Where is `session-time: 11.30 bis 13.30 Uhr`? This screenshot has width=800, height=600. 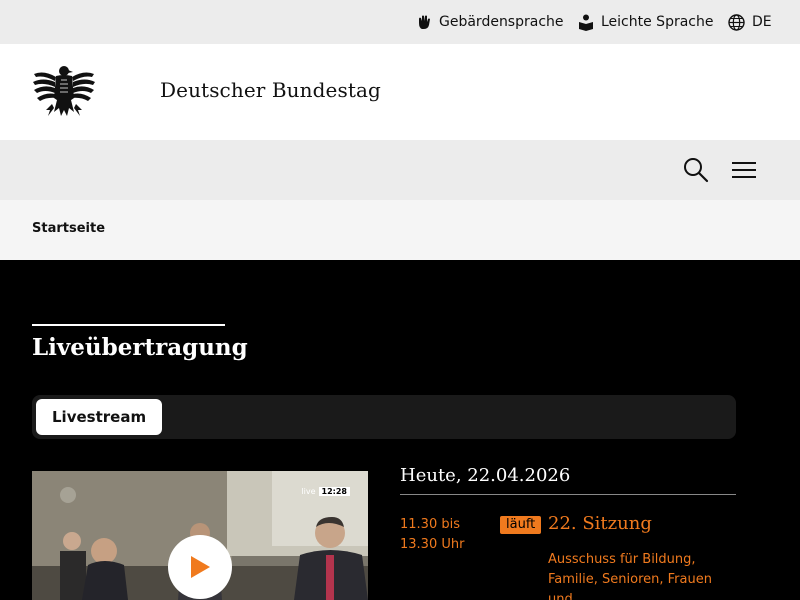
session-time: 11.30 bis 13.30 Uhr is located at coordinates (432, 535).